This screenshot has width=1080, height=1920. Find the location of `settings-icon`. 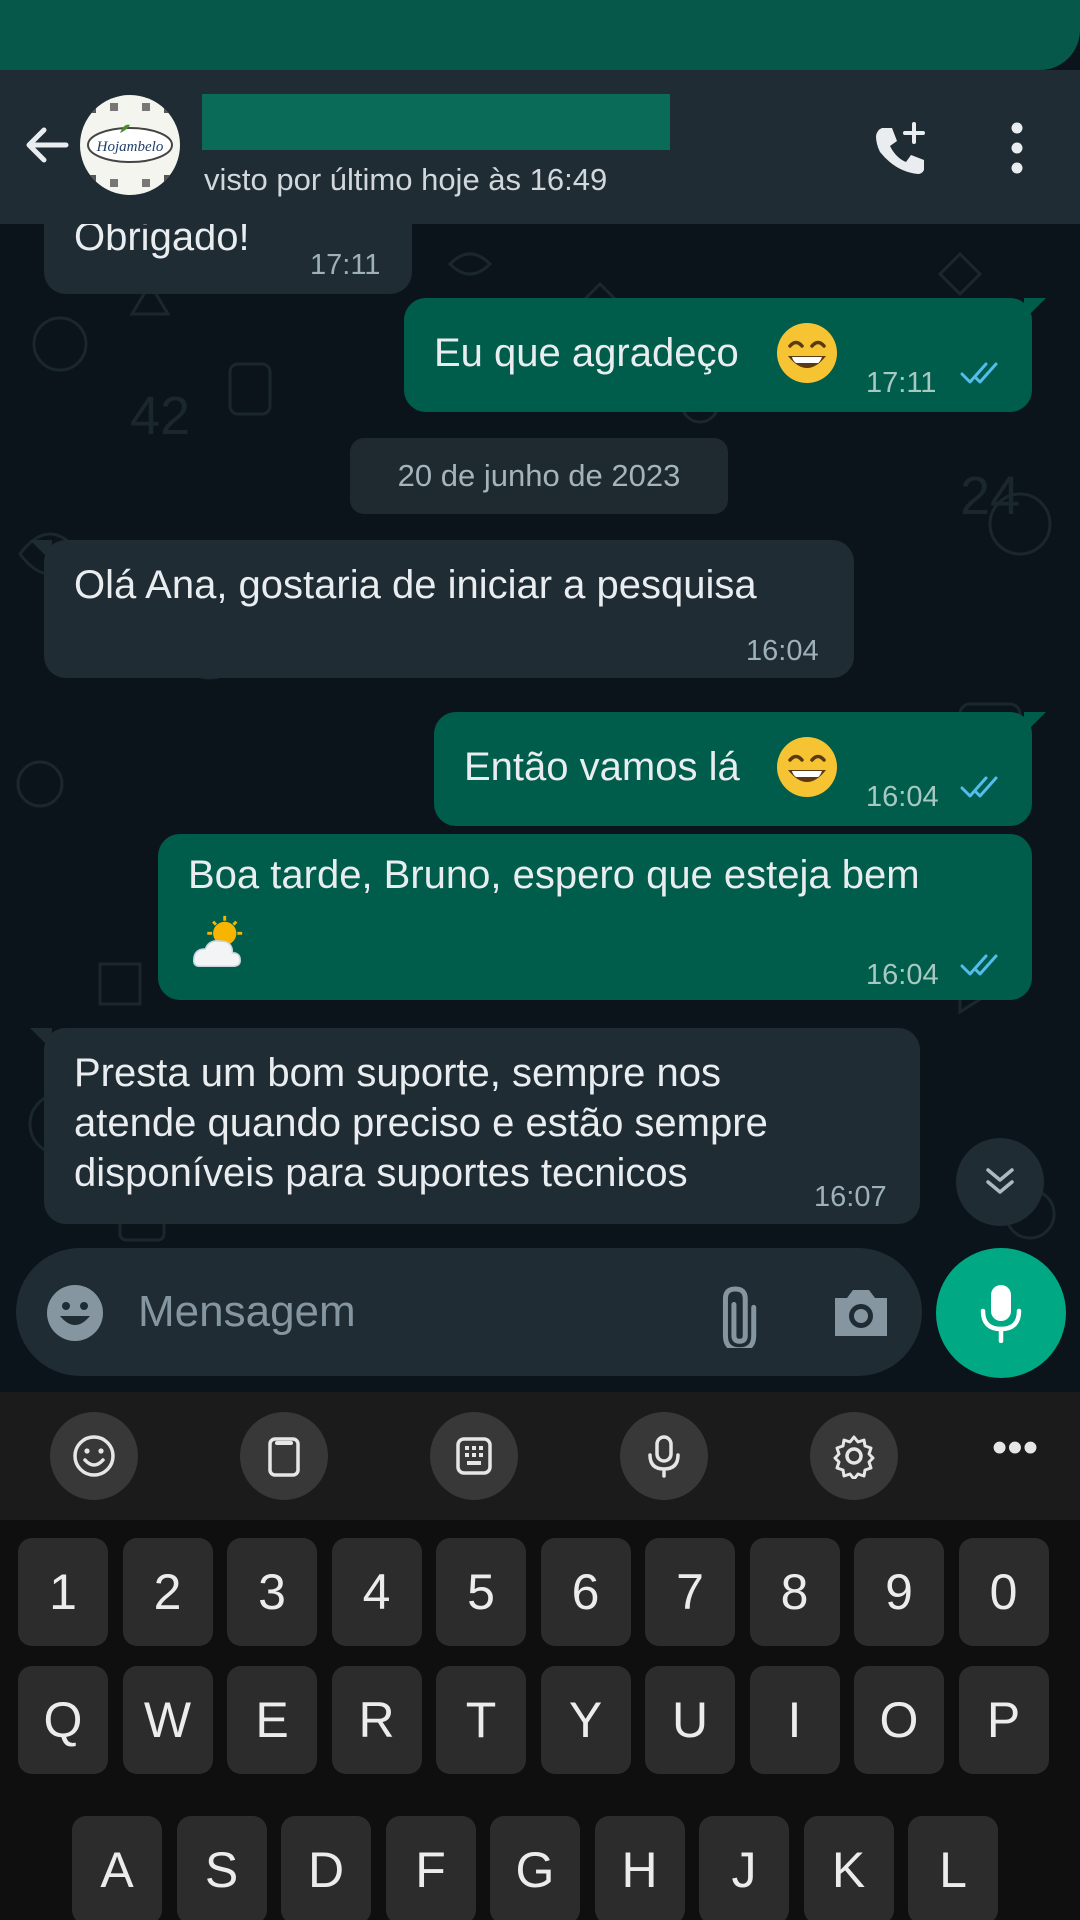

settings-icon is located at coordinates (854, 1456).